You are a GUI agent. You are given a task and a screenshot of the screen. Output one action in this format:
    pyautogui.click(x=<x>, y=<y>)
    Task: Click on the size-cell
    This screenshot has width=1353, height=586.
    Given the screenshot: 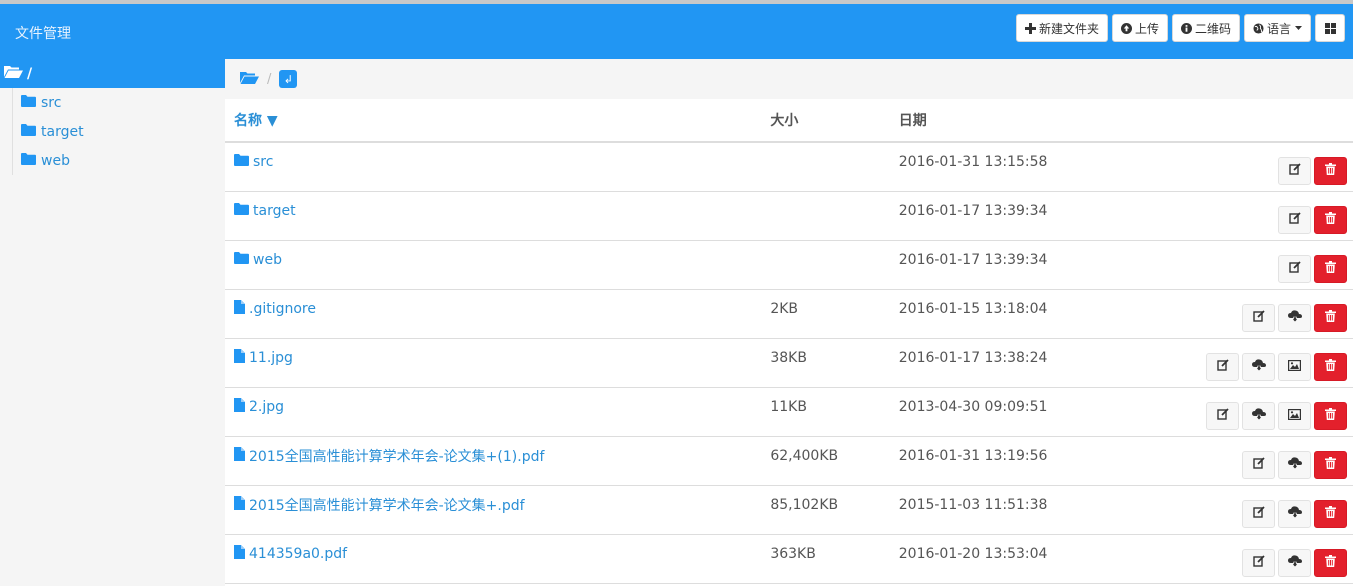 What is the action you would take?
    pyautogui.click(x=824, y=265)
    